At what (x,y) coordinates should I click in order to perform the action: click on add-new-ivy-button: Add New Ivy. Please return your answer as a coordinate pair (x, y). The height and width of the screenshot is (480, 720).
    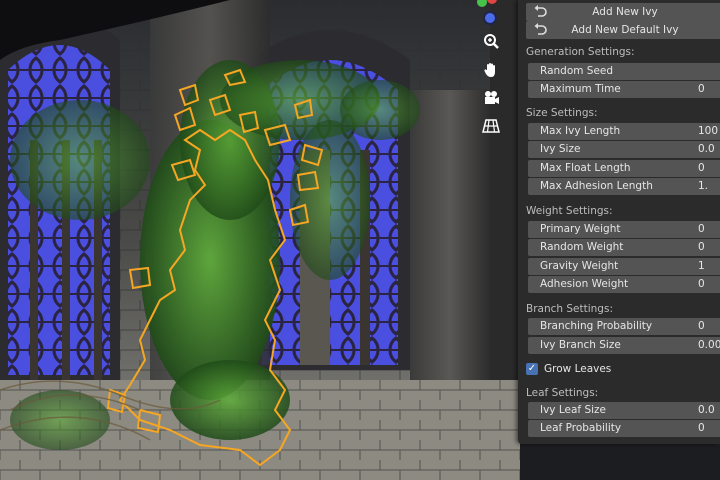
    Looking at the image, I should click on (623, 12).